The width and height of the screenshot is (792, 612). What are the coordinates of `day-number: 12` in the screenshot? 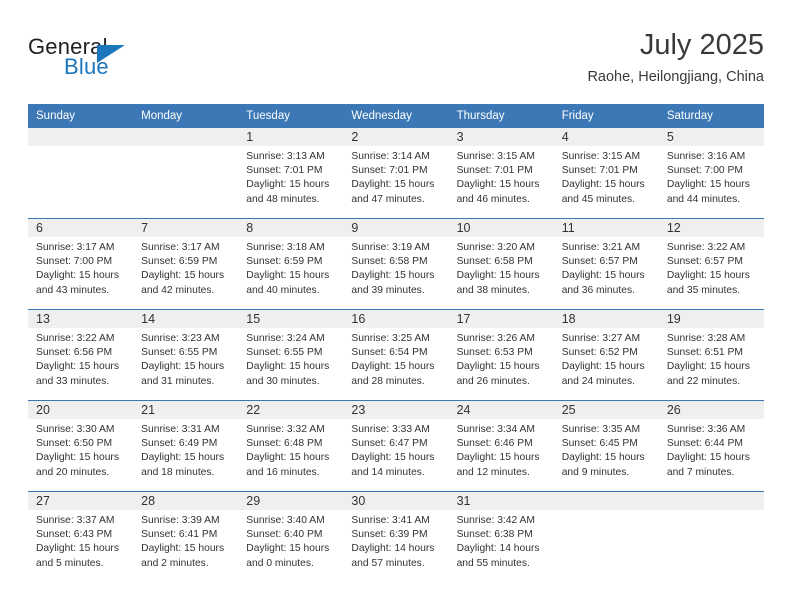 It's located at (711, 228).